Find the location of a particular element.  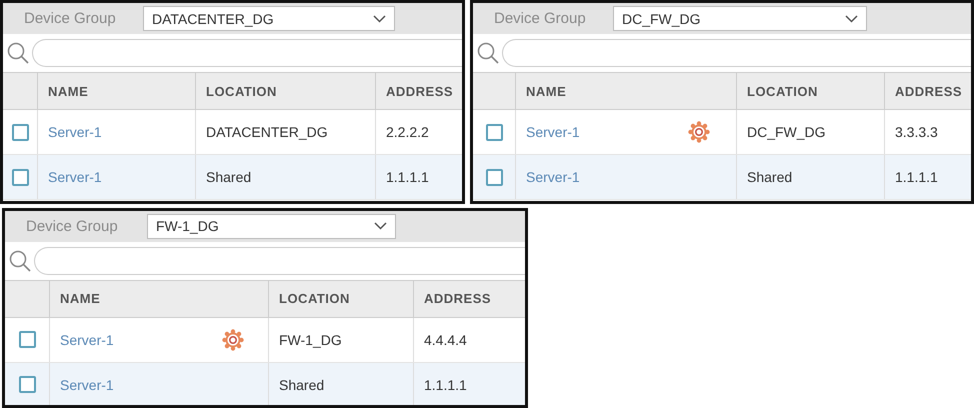

location-cell: DC_FW_DG is located at coordinates (786, 132).